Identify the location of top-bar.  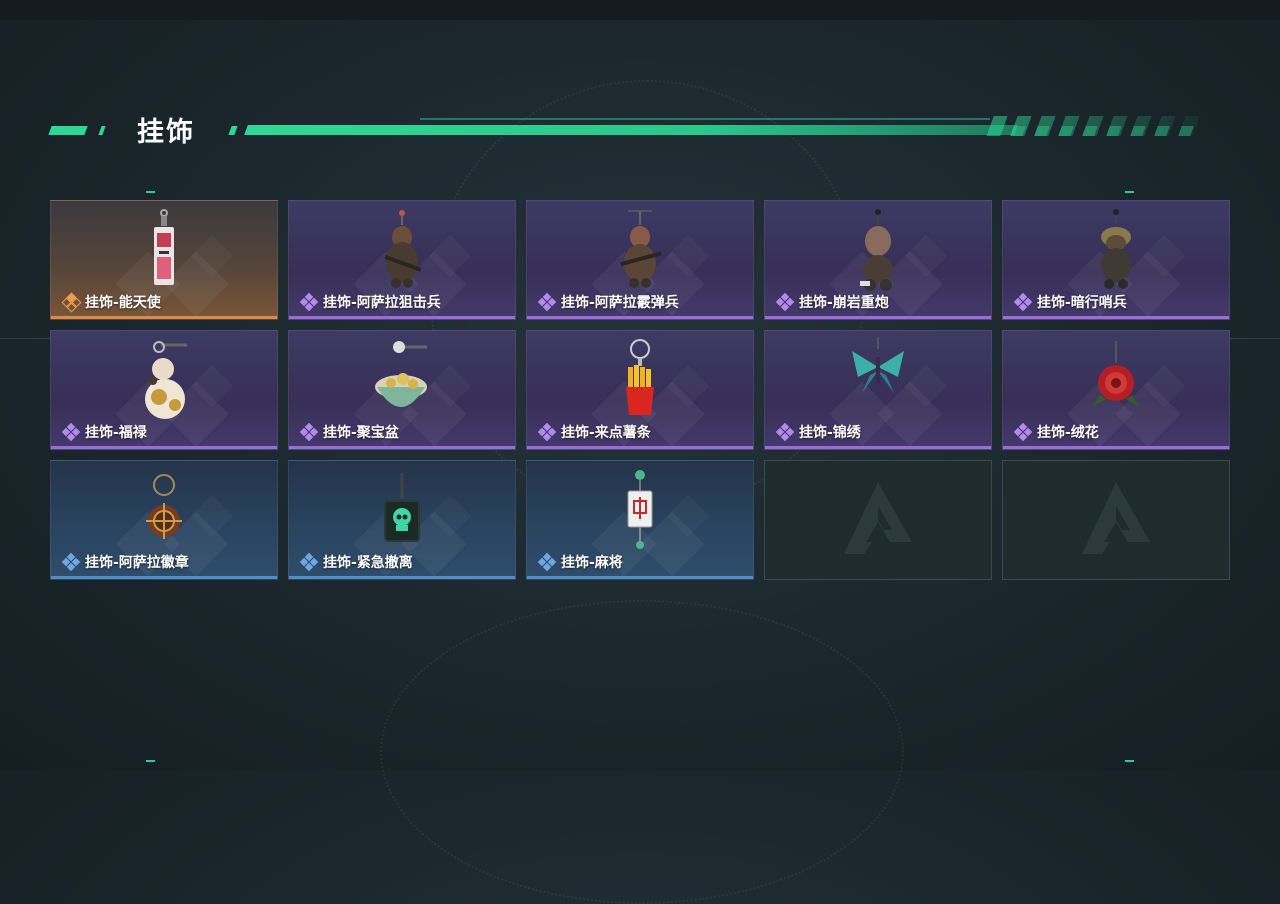
(640, 10).